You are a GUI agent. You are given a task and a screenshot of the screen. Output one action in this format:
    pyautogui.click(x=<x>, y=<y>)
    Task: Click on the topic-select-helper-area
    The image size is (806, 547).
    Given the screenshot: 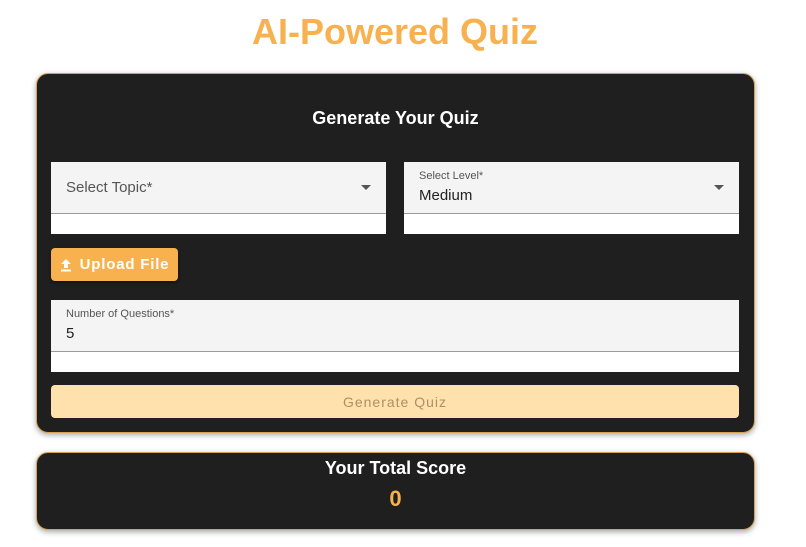 What is the action you would take?
    pyautogui.click(x=218, y=224)
    